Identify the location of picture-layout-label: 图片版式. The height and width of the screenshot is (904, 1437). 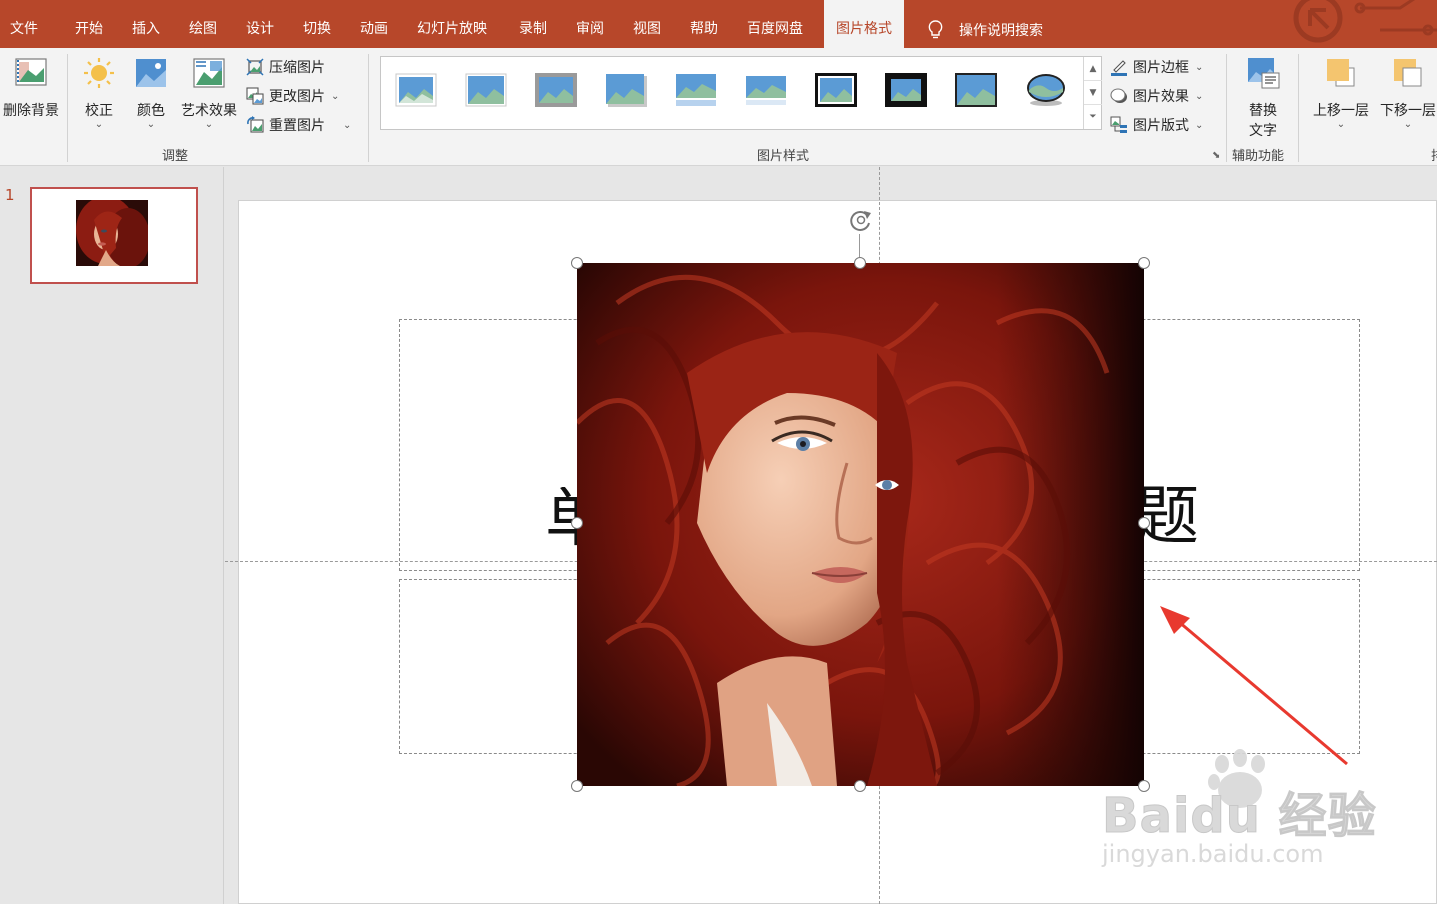
(1161, 126).